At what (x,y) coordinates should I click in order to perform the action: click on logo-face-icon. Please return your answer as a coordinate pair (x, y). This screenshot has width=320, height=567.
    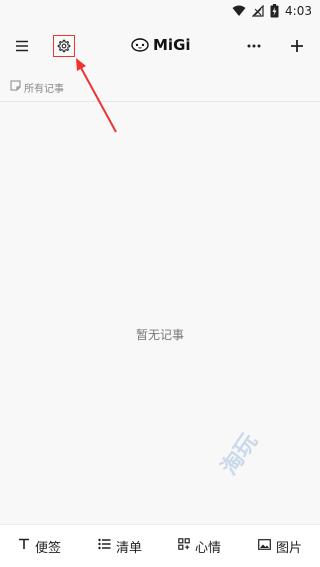
    Looking at the image, I should click on (140, 45).